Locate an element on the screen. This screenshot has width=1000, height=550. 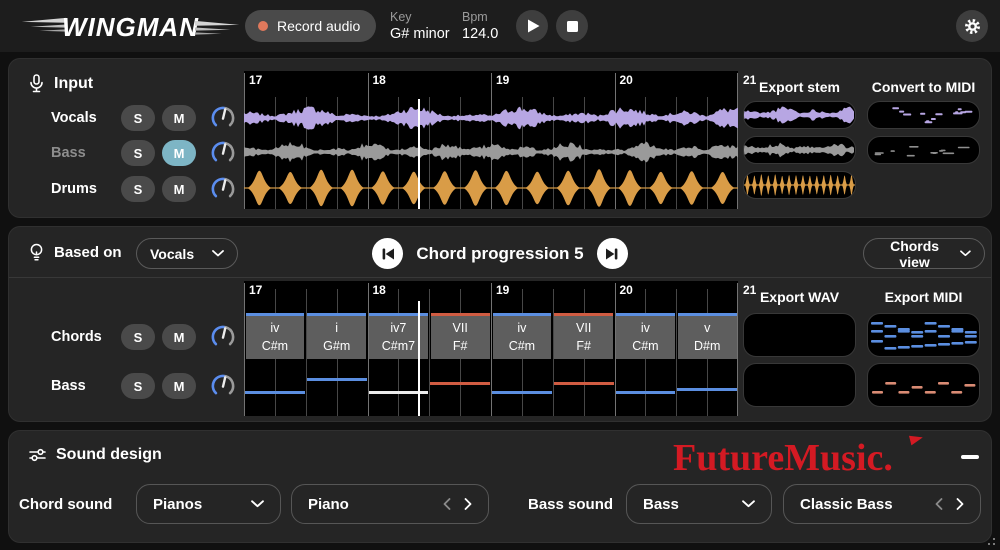
play-icon is located at coordinates (533, 26).